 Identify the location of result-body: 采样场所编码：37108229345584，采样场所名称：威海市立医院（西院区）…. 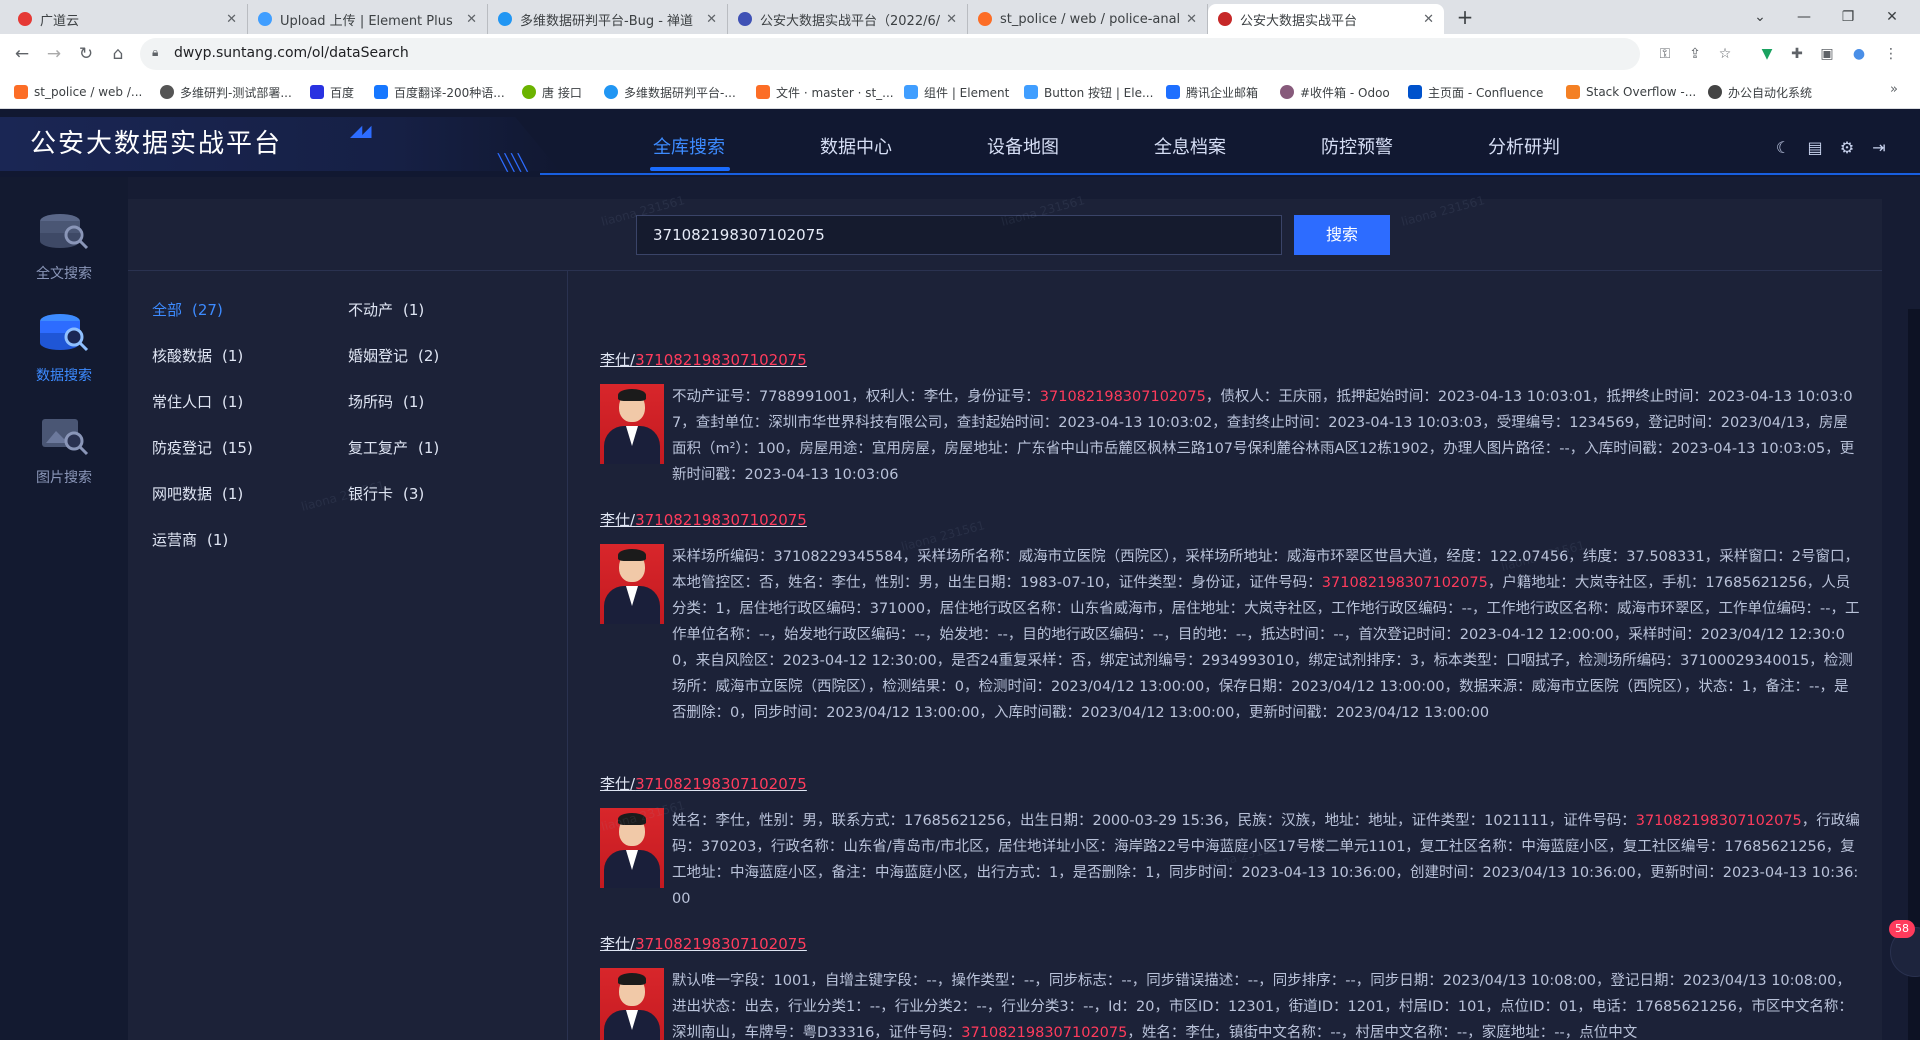
(1230, 635).